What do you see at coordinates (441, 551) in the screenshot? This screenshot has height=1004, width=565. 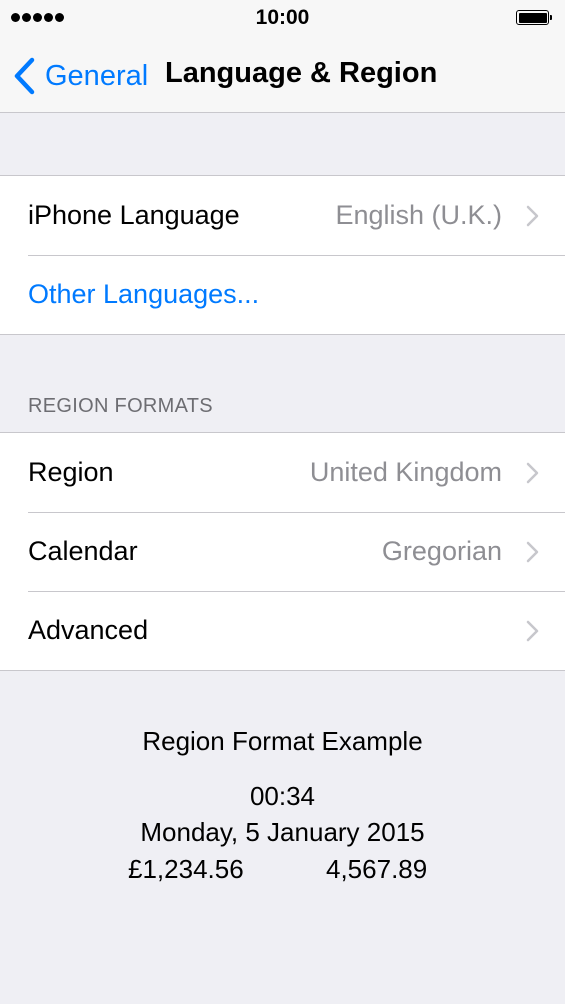 I see `calendar-value: Gregorian` at bounding box center [441, 551].